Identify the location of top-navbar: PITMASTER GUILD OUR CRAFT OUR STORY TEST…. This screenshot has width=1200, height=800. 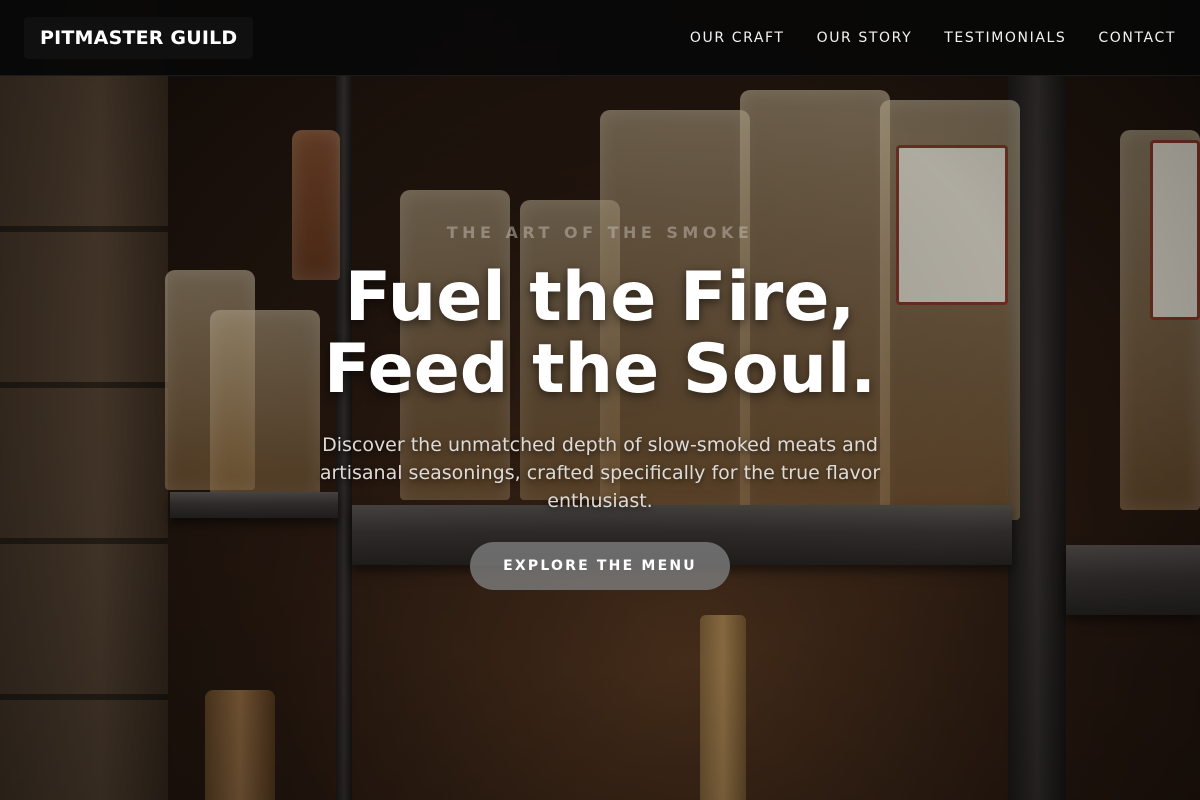
(600, 38).